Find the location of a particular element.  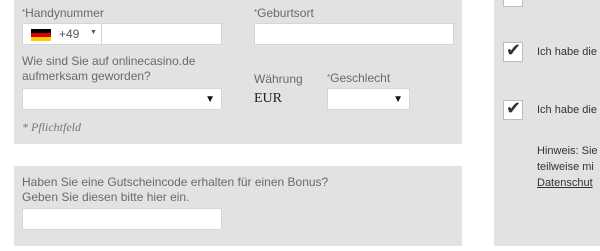

birthplace-field is located at coordinates (354, 34).